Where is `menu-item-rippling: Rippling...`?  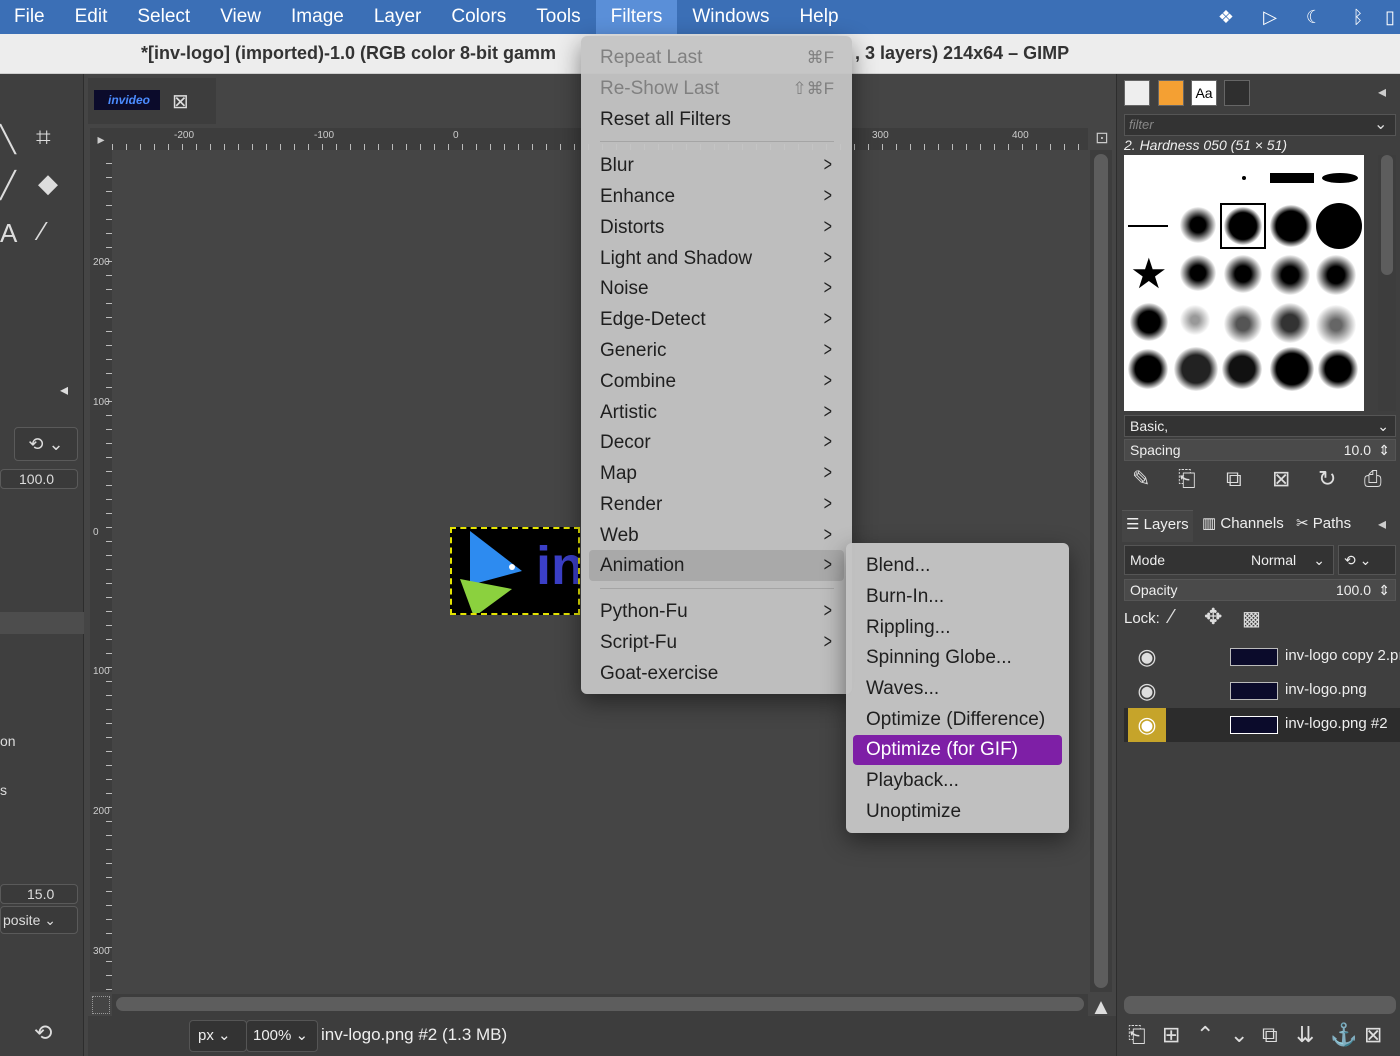 menu-item-rippling: Rippling... is located at coordinates (957, 628).